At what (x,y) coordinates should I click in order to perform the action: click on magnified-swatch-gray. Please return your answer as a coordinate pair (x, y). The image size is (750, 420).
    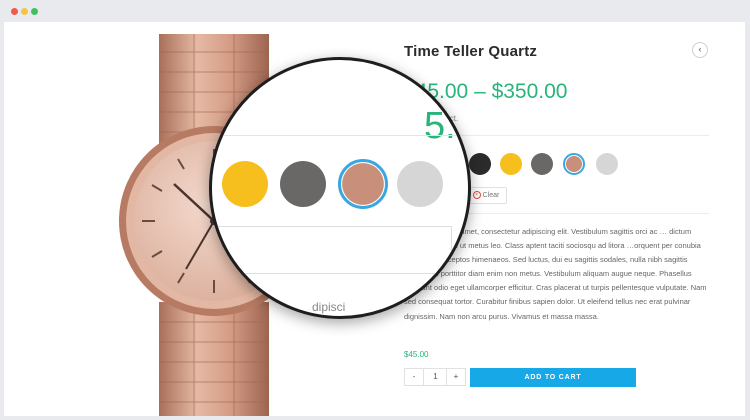
    Looking at the image, I should click on (303, 184).